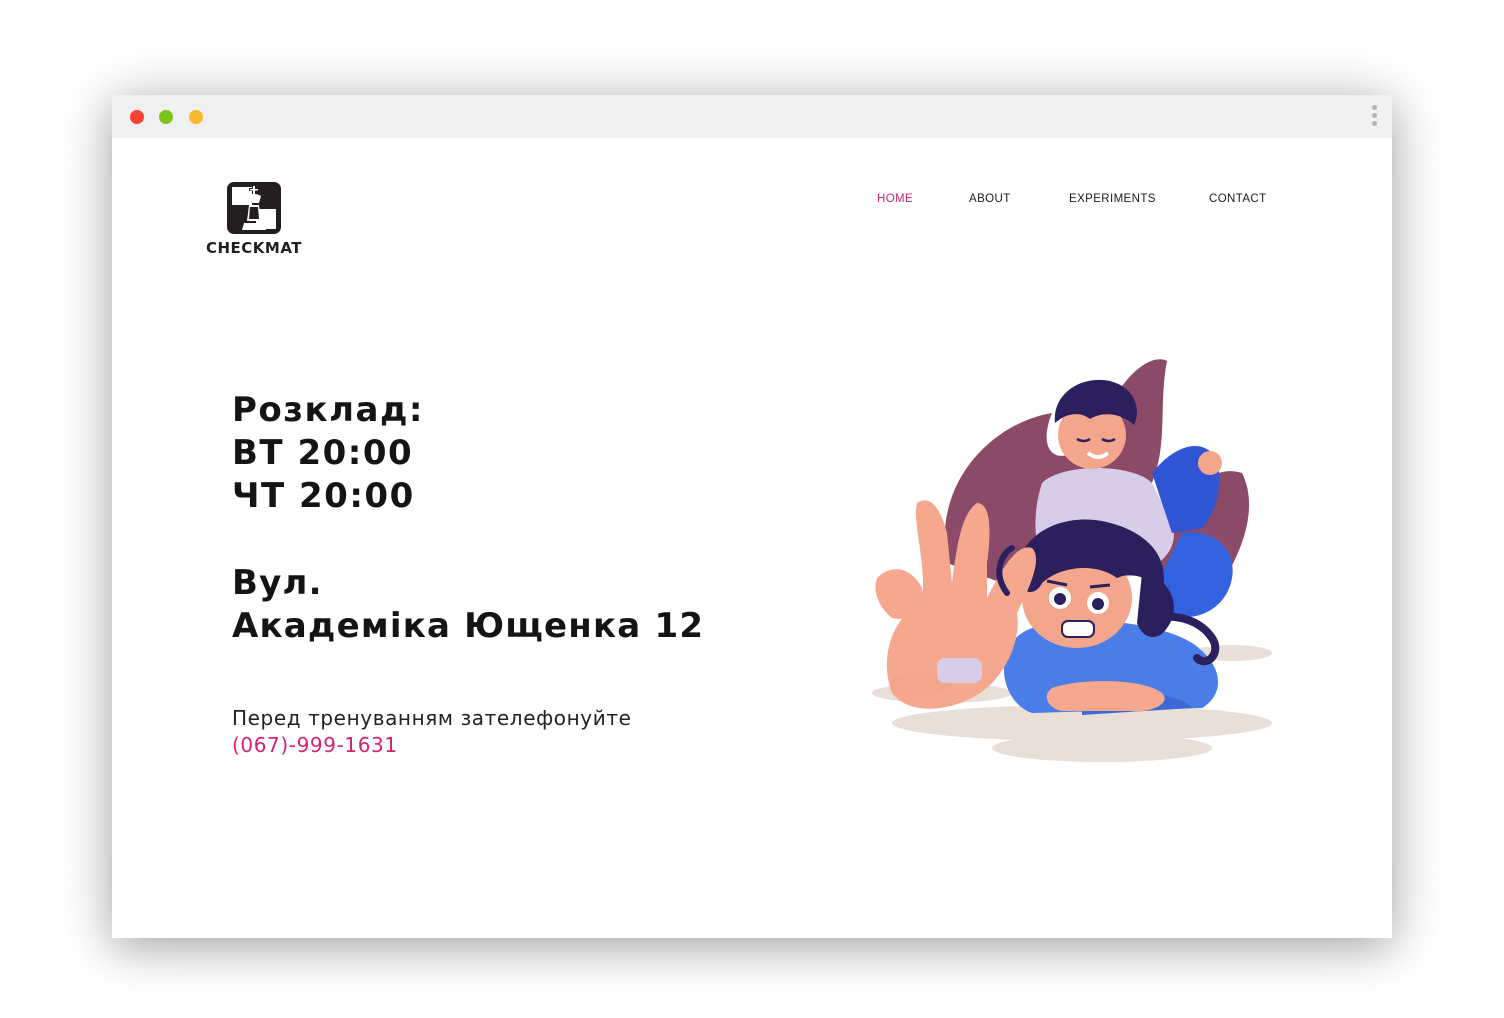 This screenshot has height=1018, width=1504. What do you see at coordinates (196, 117) in the screenshot?
I see `maximize-window-button` at bounding box center [196, 117].